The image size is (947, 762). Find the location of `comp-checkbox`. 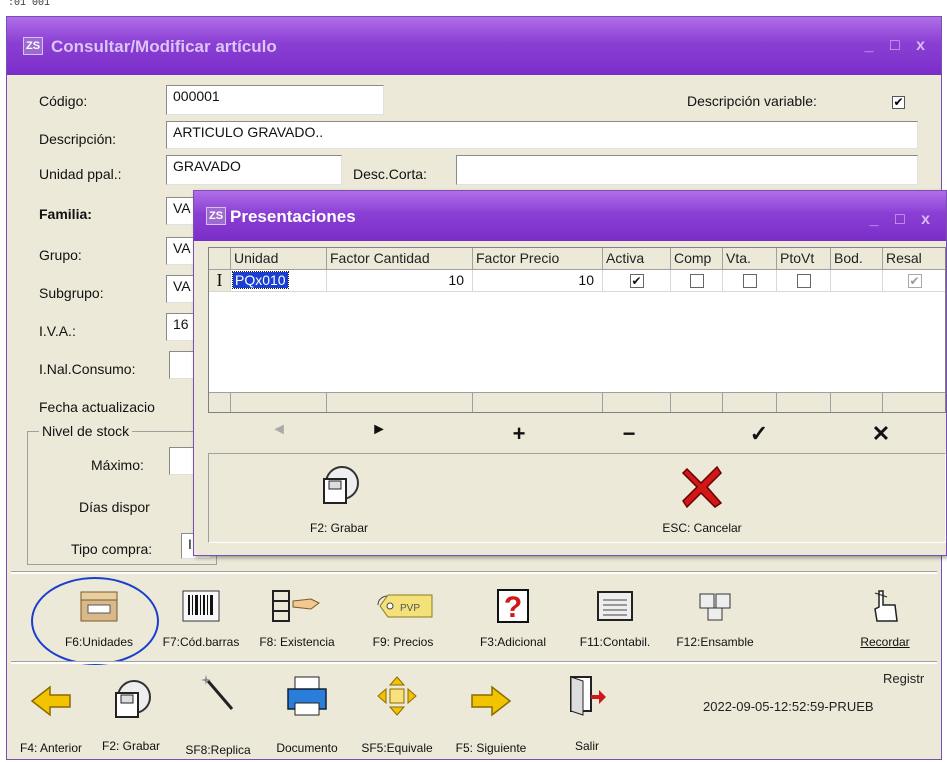

comp-checkbox is located at coordinates (696, 281).